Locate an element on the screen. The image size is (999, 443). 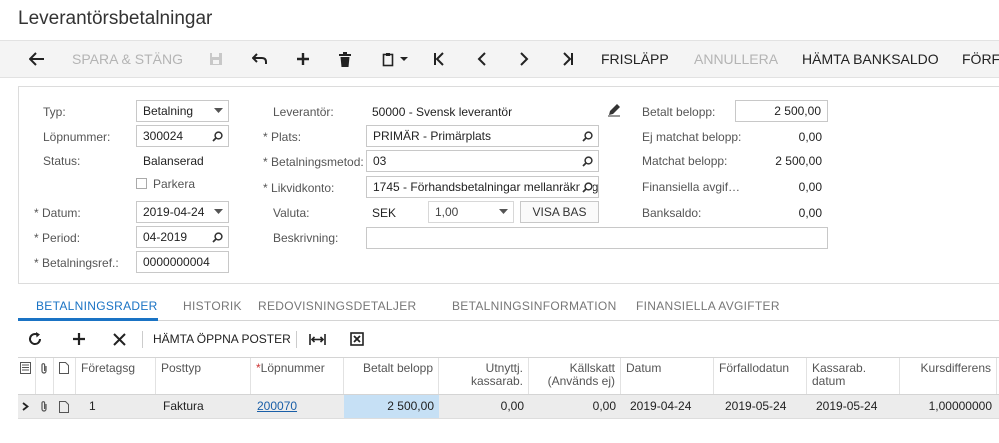
number-label: Löpnummer: is located at coordinates (77, 137).